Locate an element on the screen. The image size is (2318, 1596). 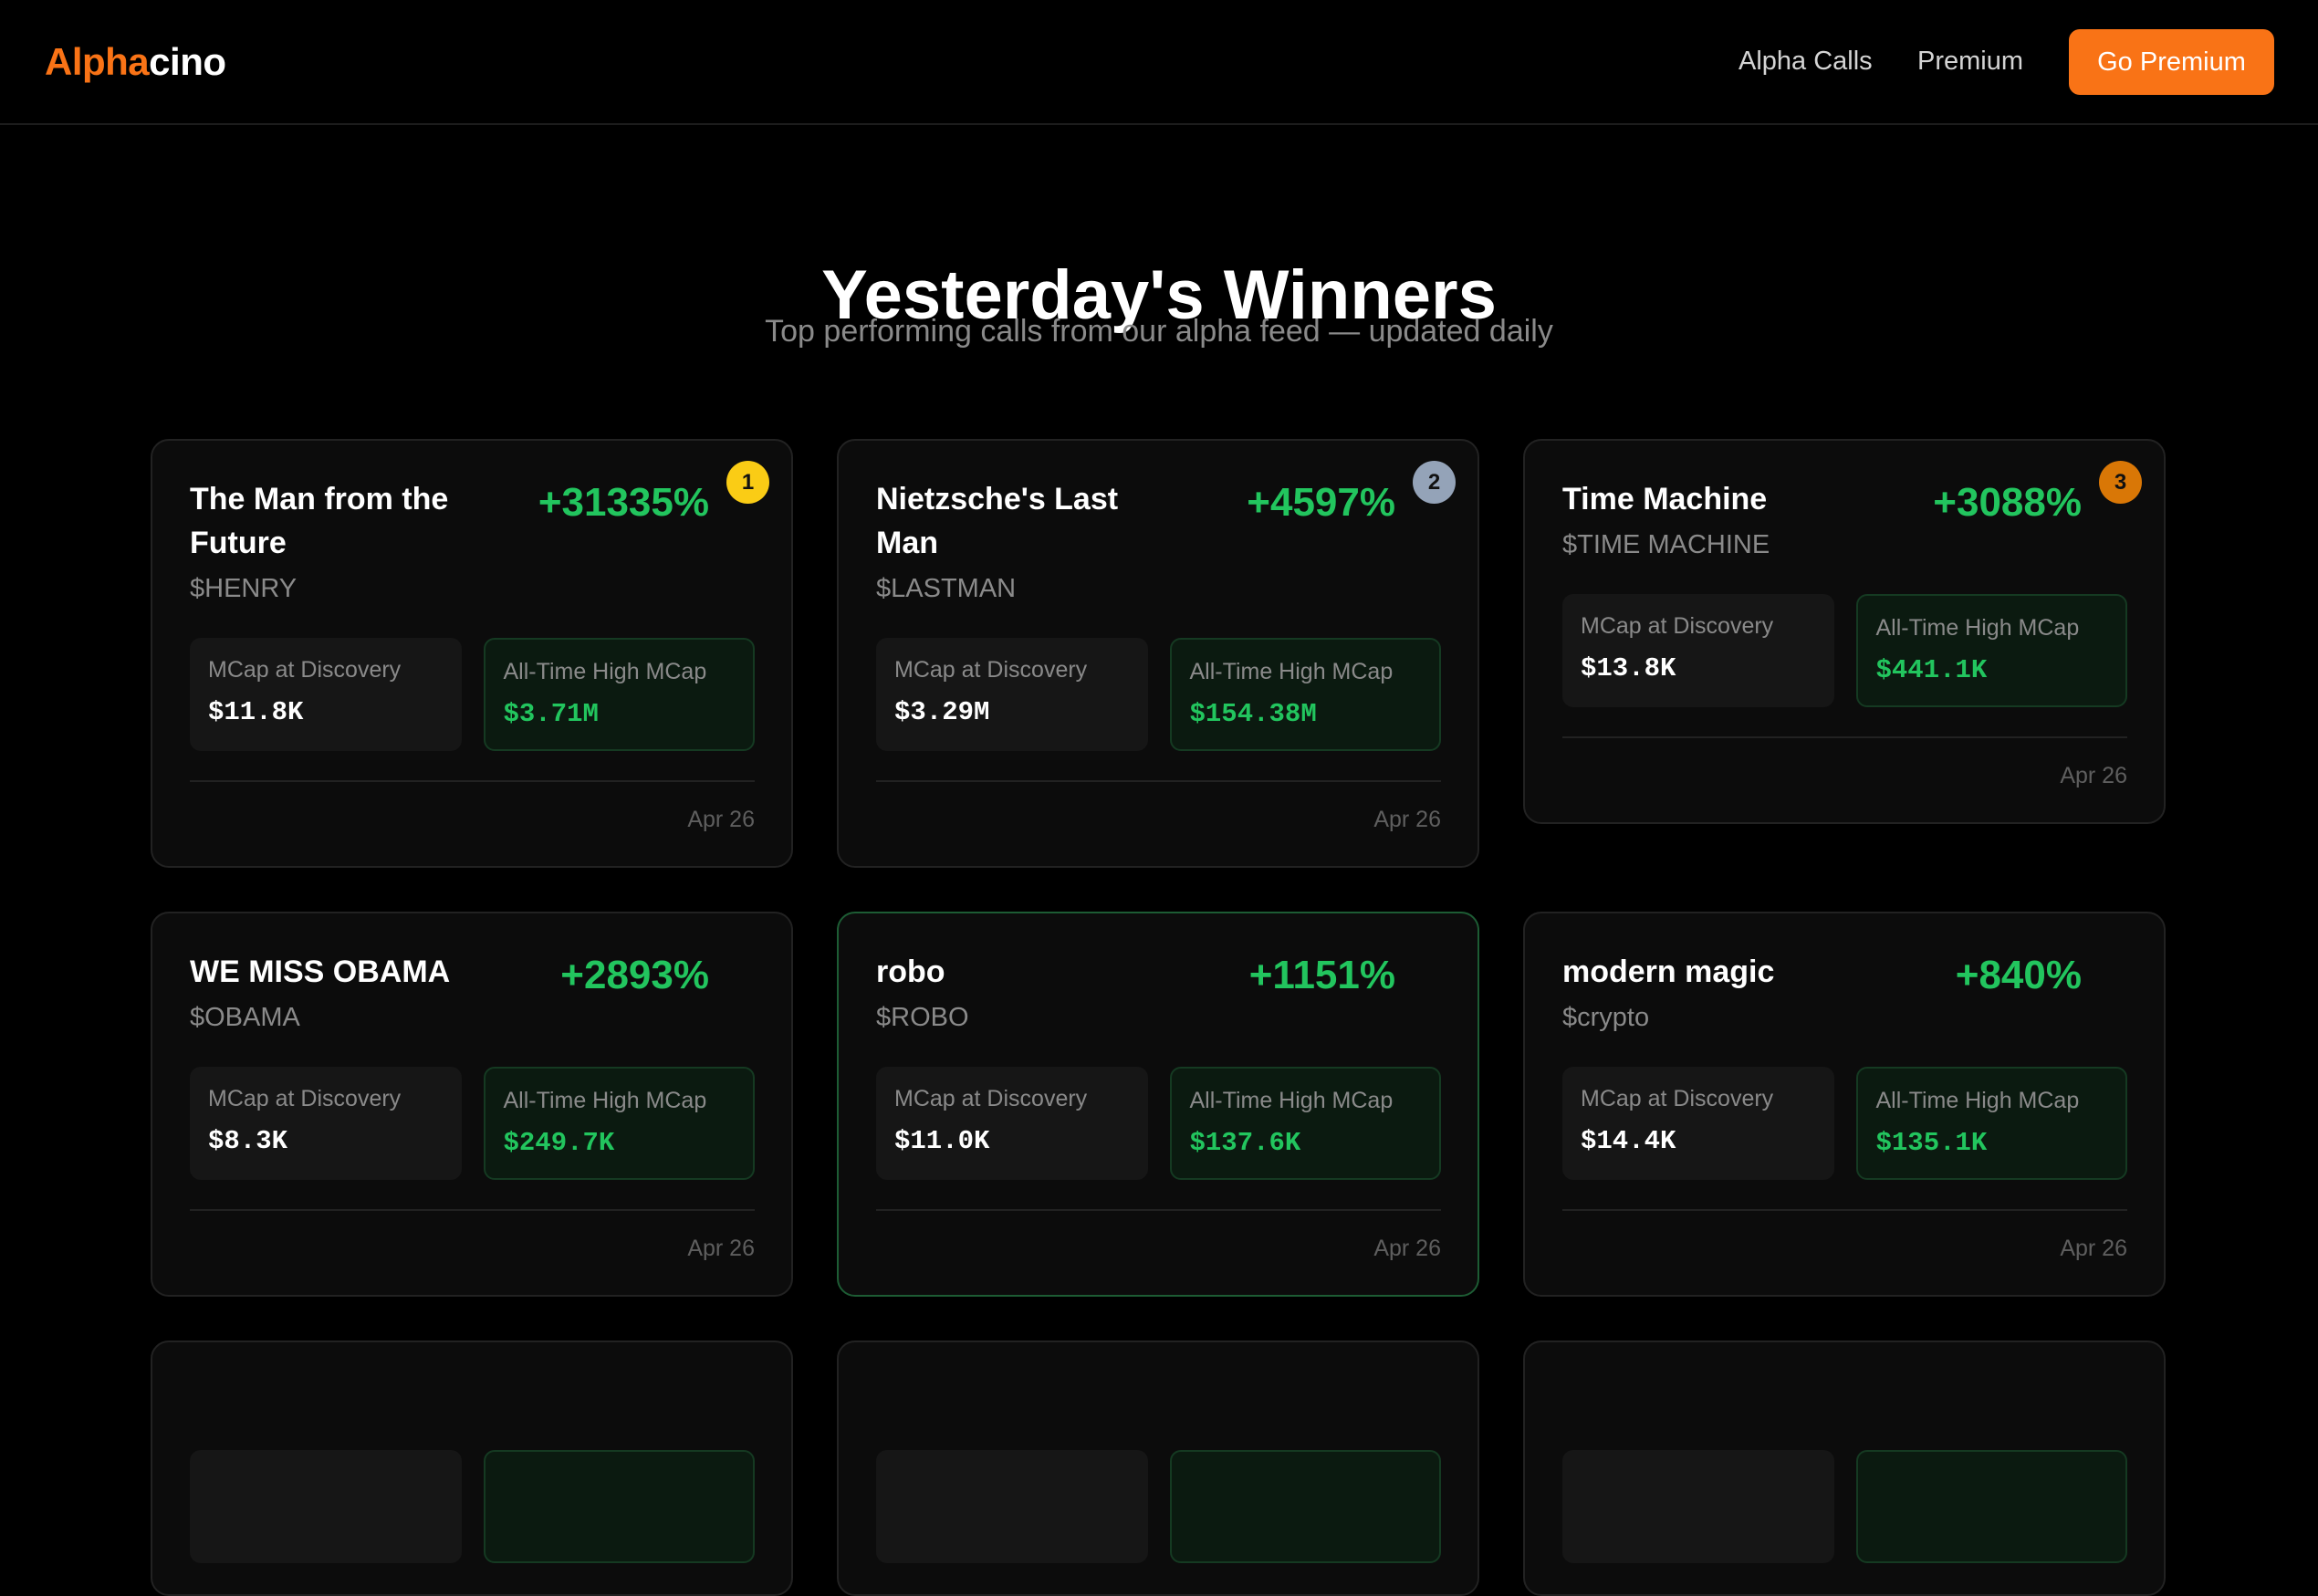
gain-percent: +1151% is located at coordinates (1321, 975).